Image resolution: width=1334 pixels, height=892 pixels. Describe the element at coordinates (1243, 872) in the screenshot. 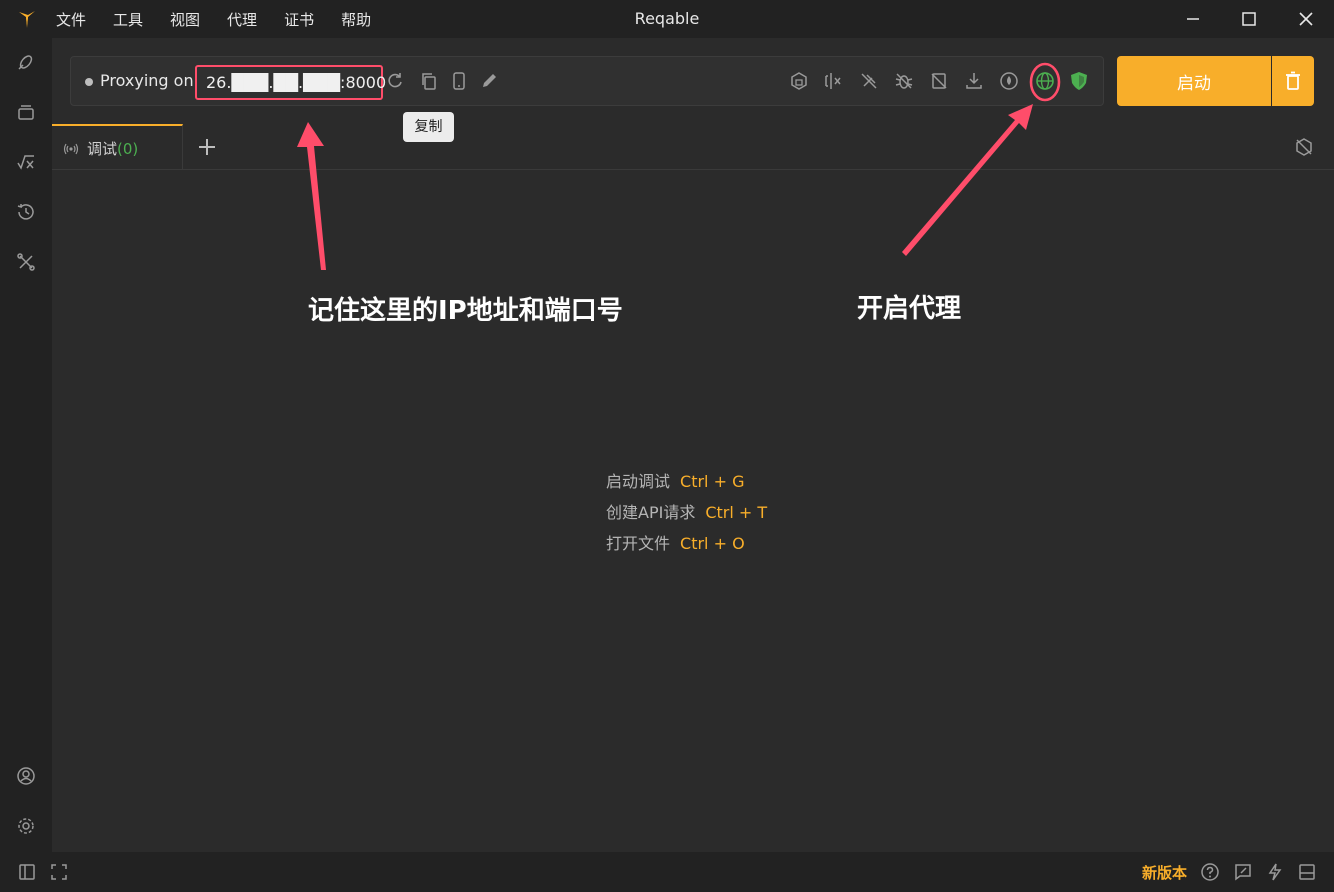

I see `feedback-icon` at that location.